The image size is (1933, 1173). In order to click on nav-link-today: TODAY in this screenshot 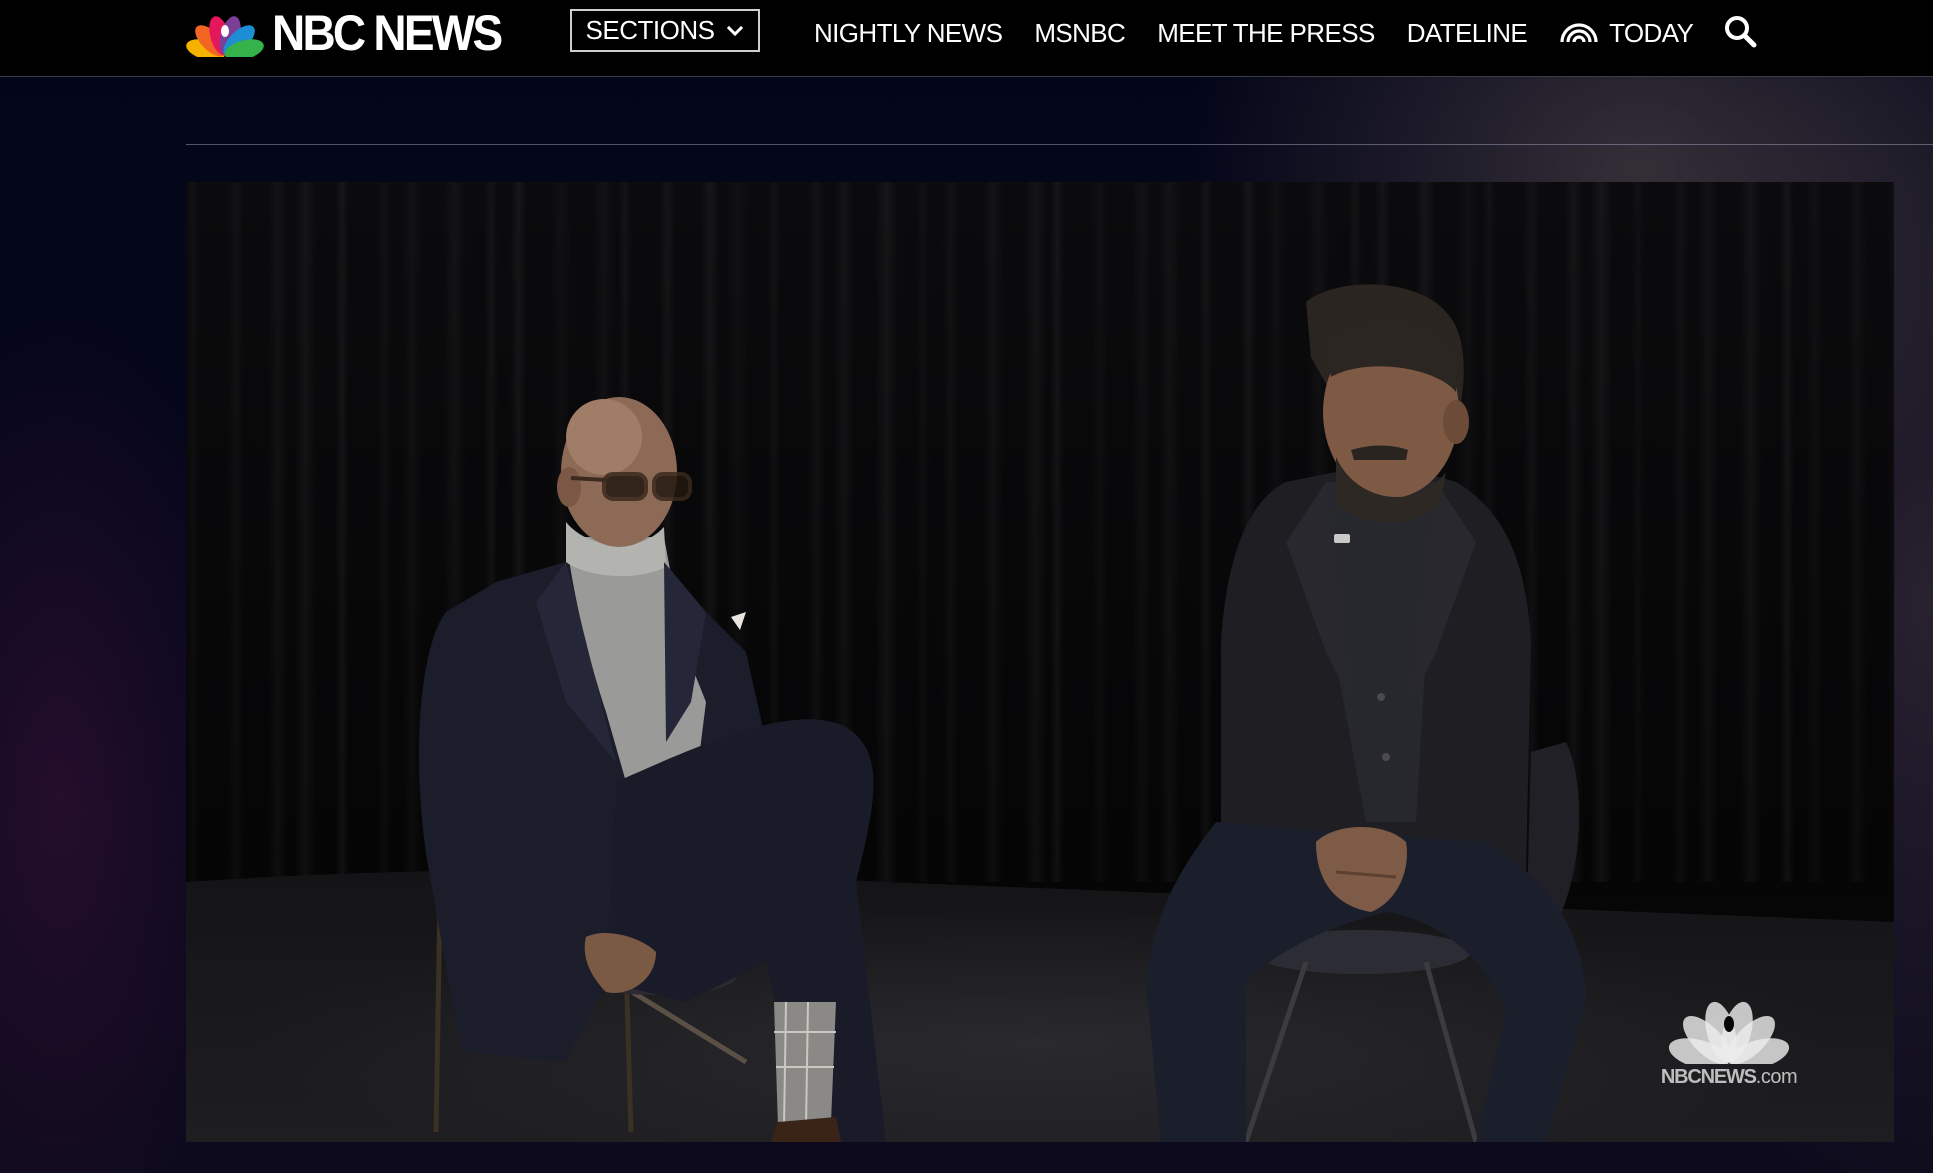, I will do `click(1626, 33)`.